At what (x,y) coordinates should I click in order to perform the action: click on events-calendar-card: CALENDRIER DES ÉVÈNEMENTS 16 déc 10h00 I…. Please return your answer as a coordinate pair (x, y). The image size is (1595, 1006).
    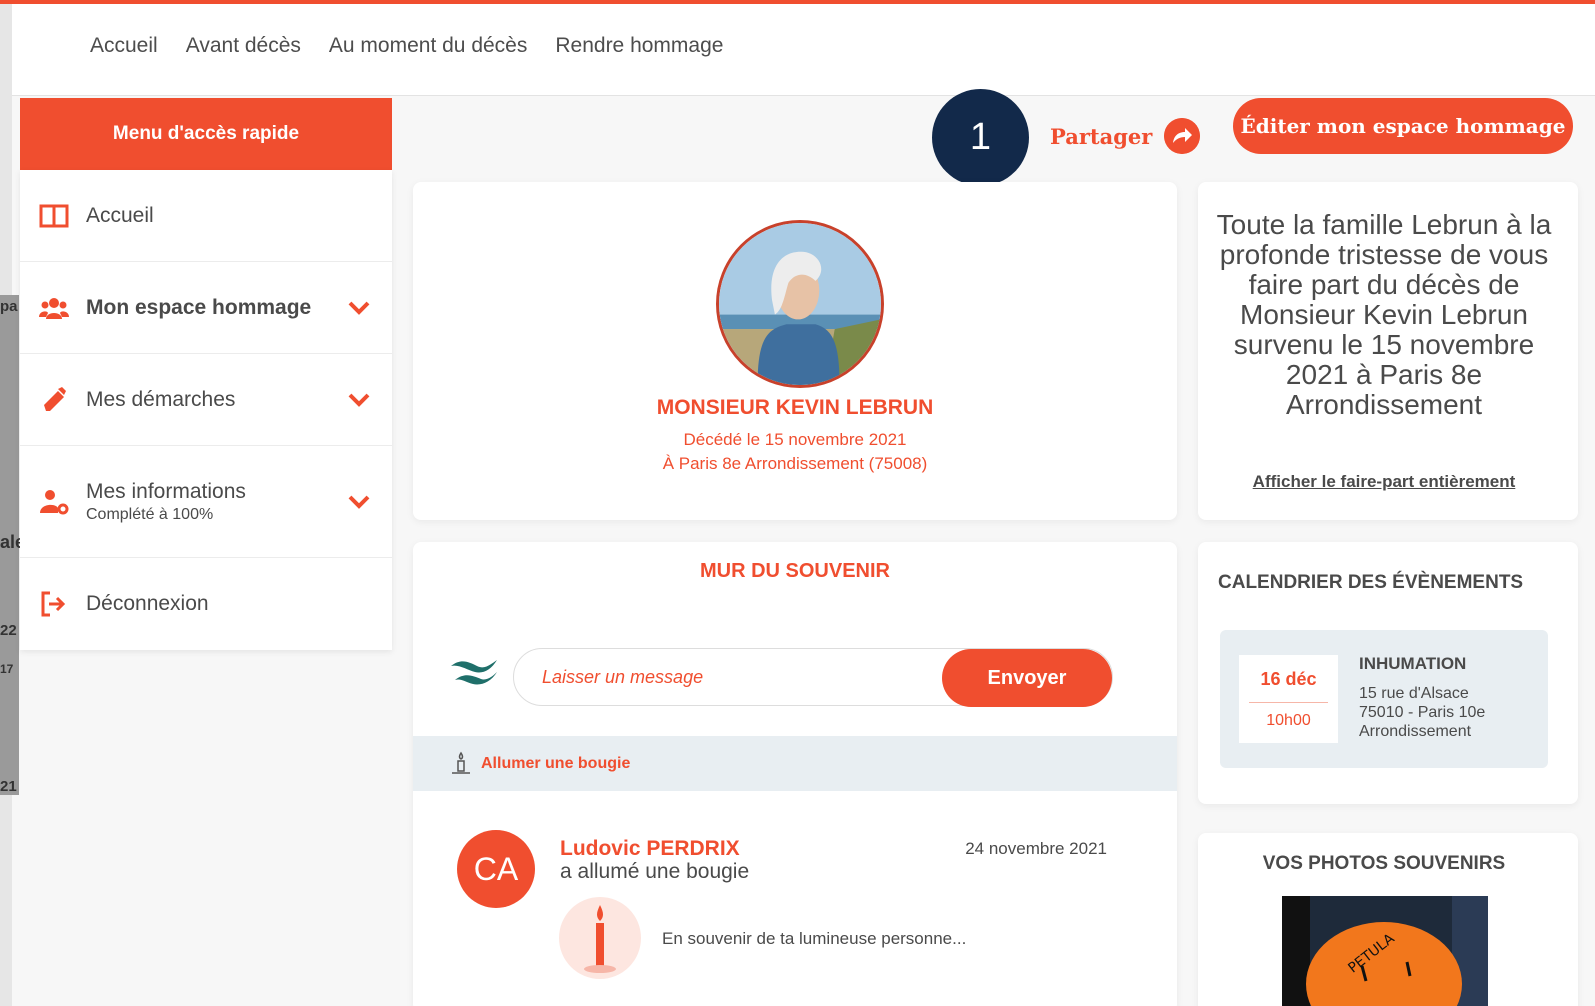
    Looking at the image, I should click on (1388, 673).